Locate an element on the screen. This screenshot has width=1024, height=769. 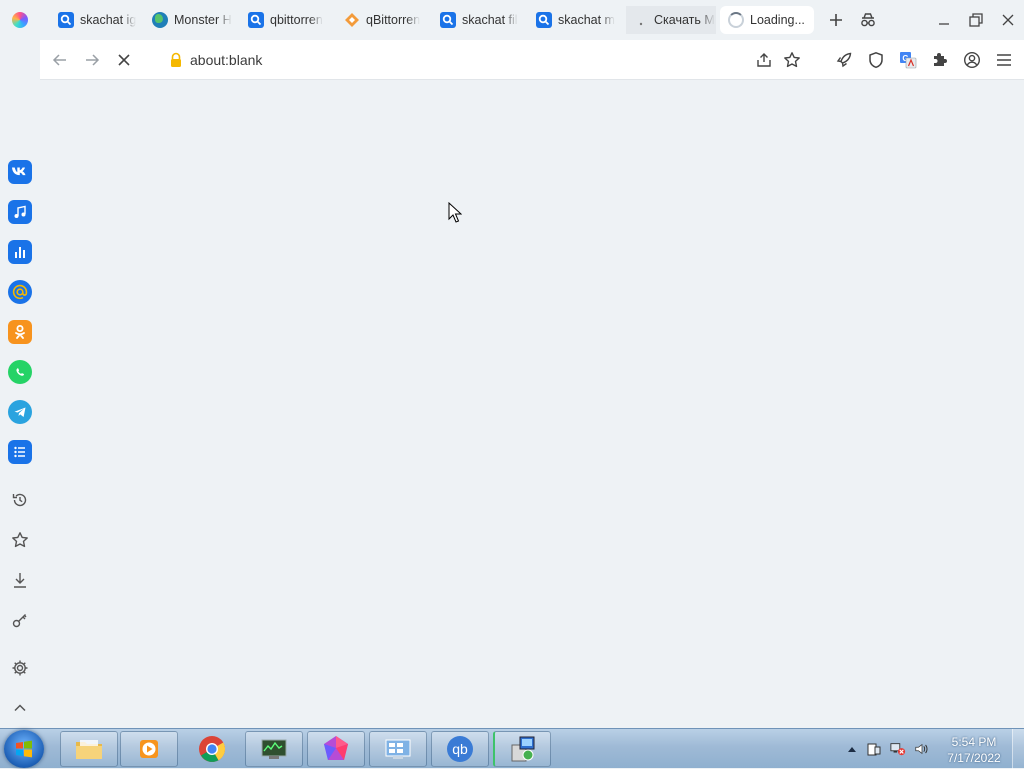
tab-label: skachat ig is located at coordinates (108, 20).